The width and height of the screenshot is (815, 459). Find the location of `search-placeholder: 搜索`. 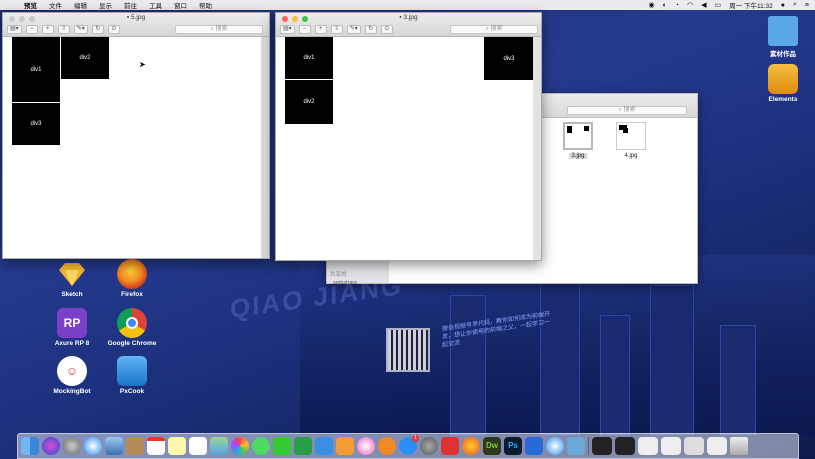

search-placeholder: 搜索 is located at coordinates (221, 29).